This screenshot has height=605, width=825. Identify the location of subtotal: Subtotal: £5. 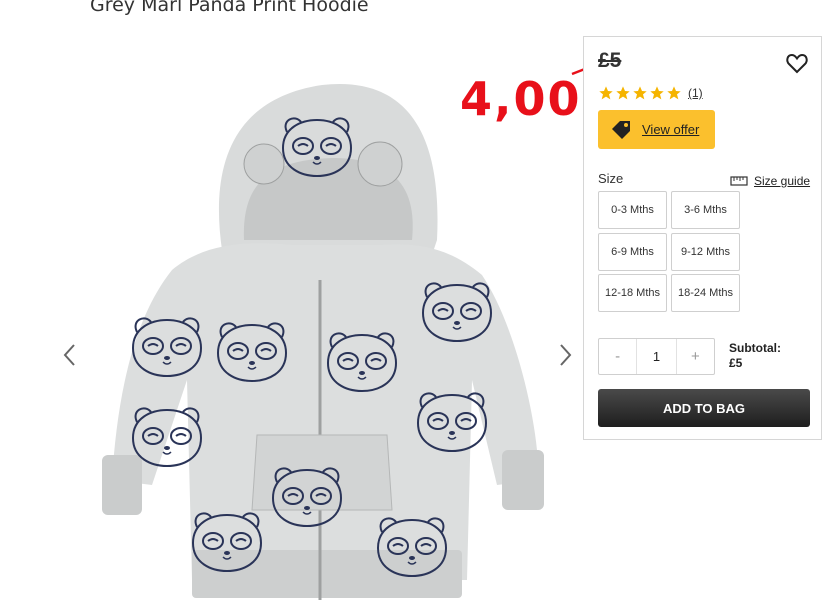
(755, 356).